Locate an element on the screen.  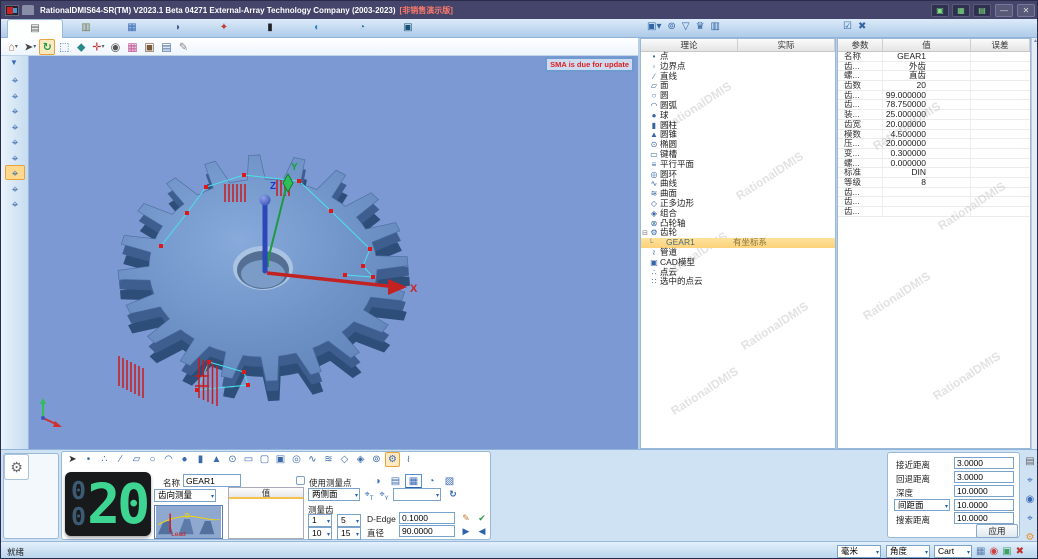
probe-edit-button: ⌖ is located at coordinates (15, 141).